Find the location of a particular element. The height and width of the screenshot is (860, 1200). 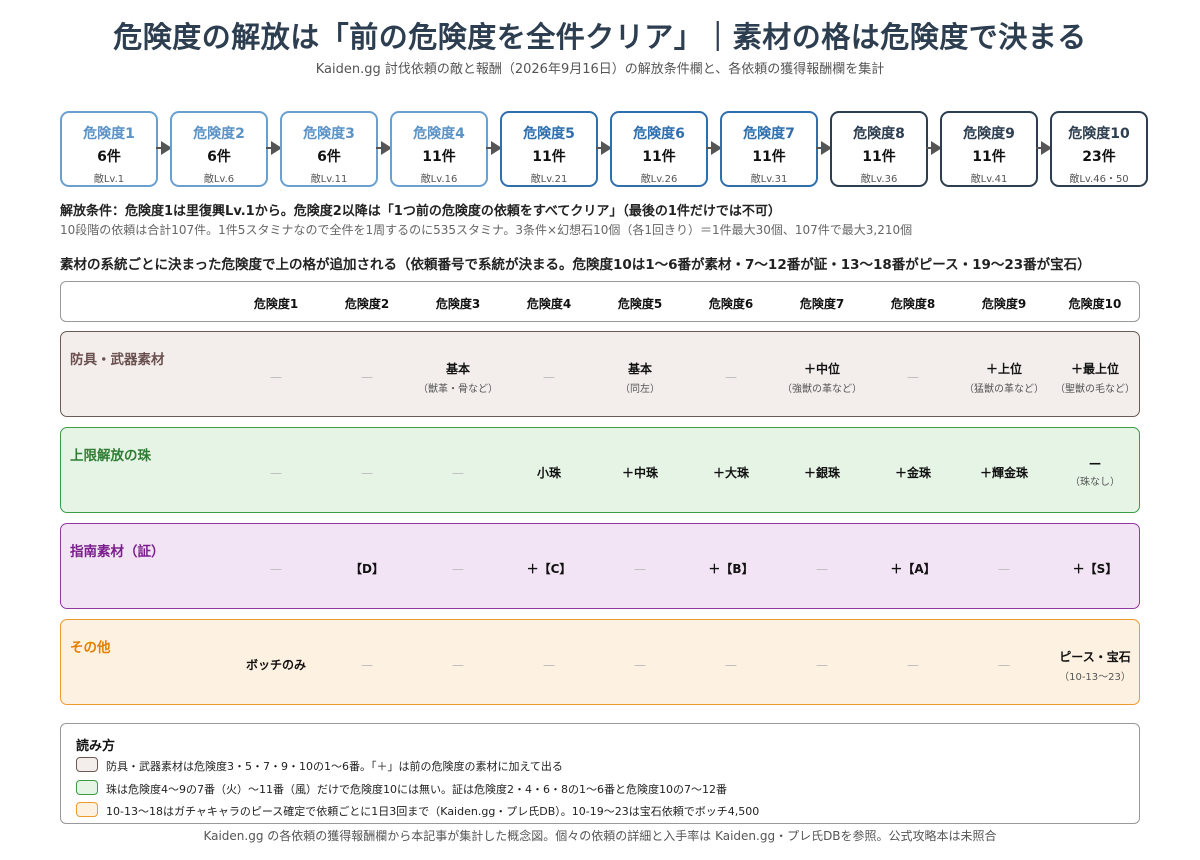

tier-name: 危険度4 is located at coordinates (439, 134).